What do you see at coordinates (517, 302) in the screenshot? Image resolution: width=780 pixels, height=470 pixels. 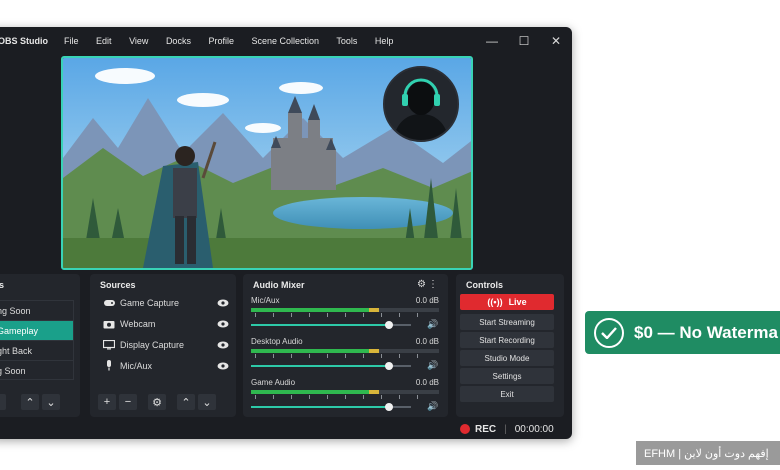 I see `live-label: Live` at bounding box center [517, 302].